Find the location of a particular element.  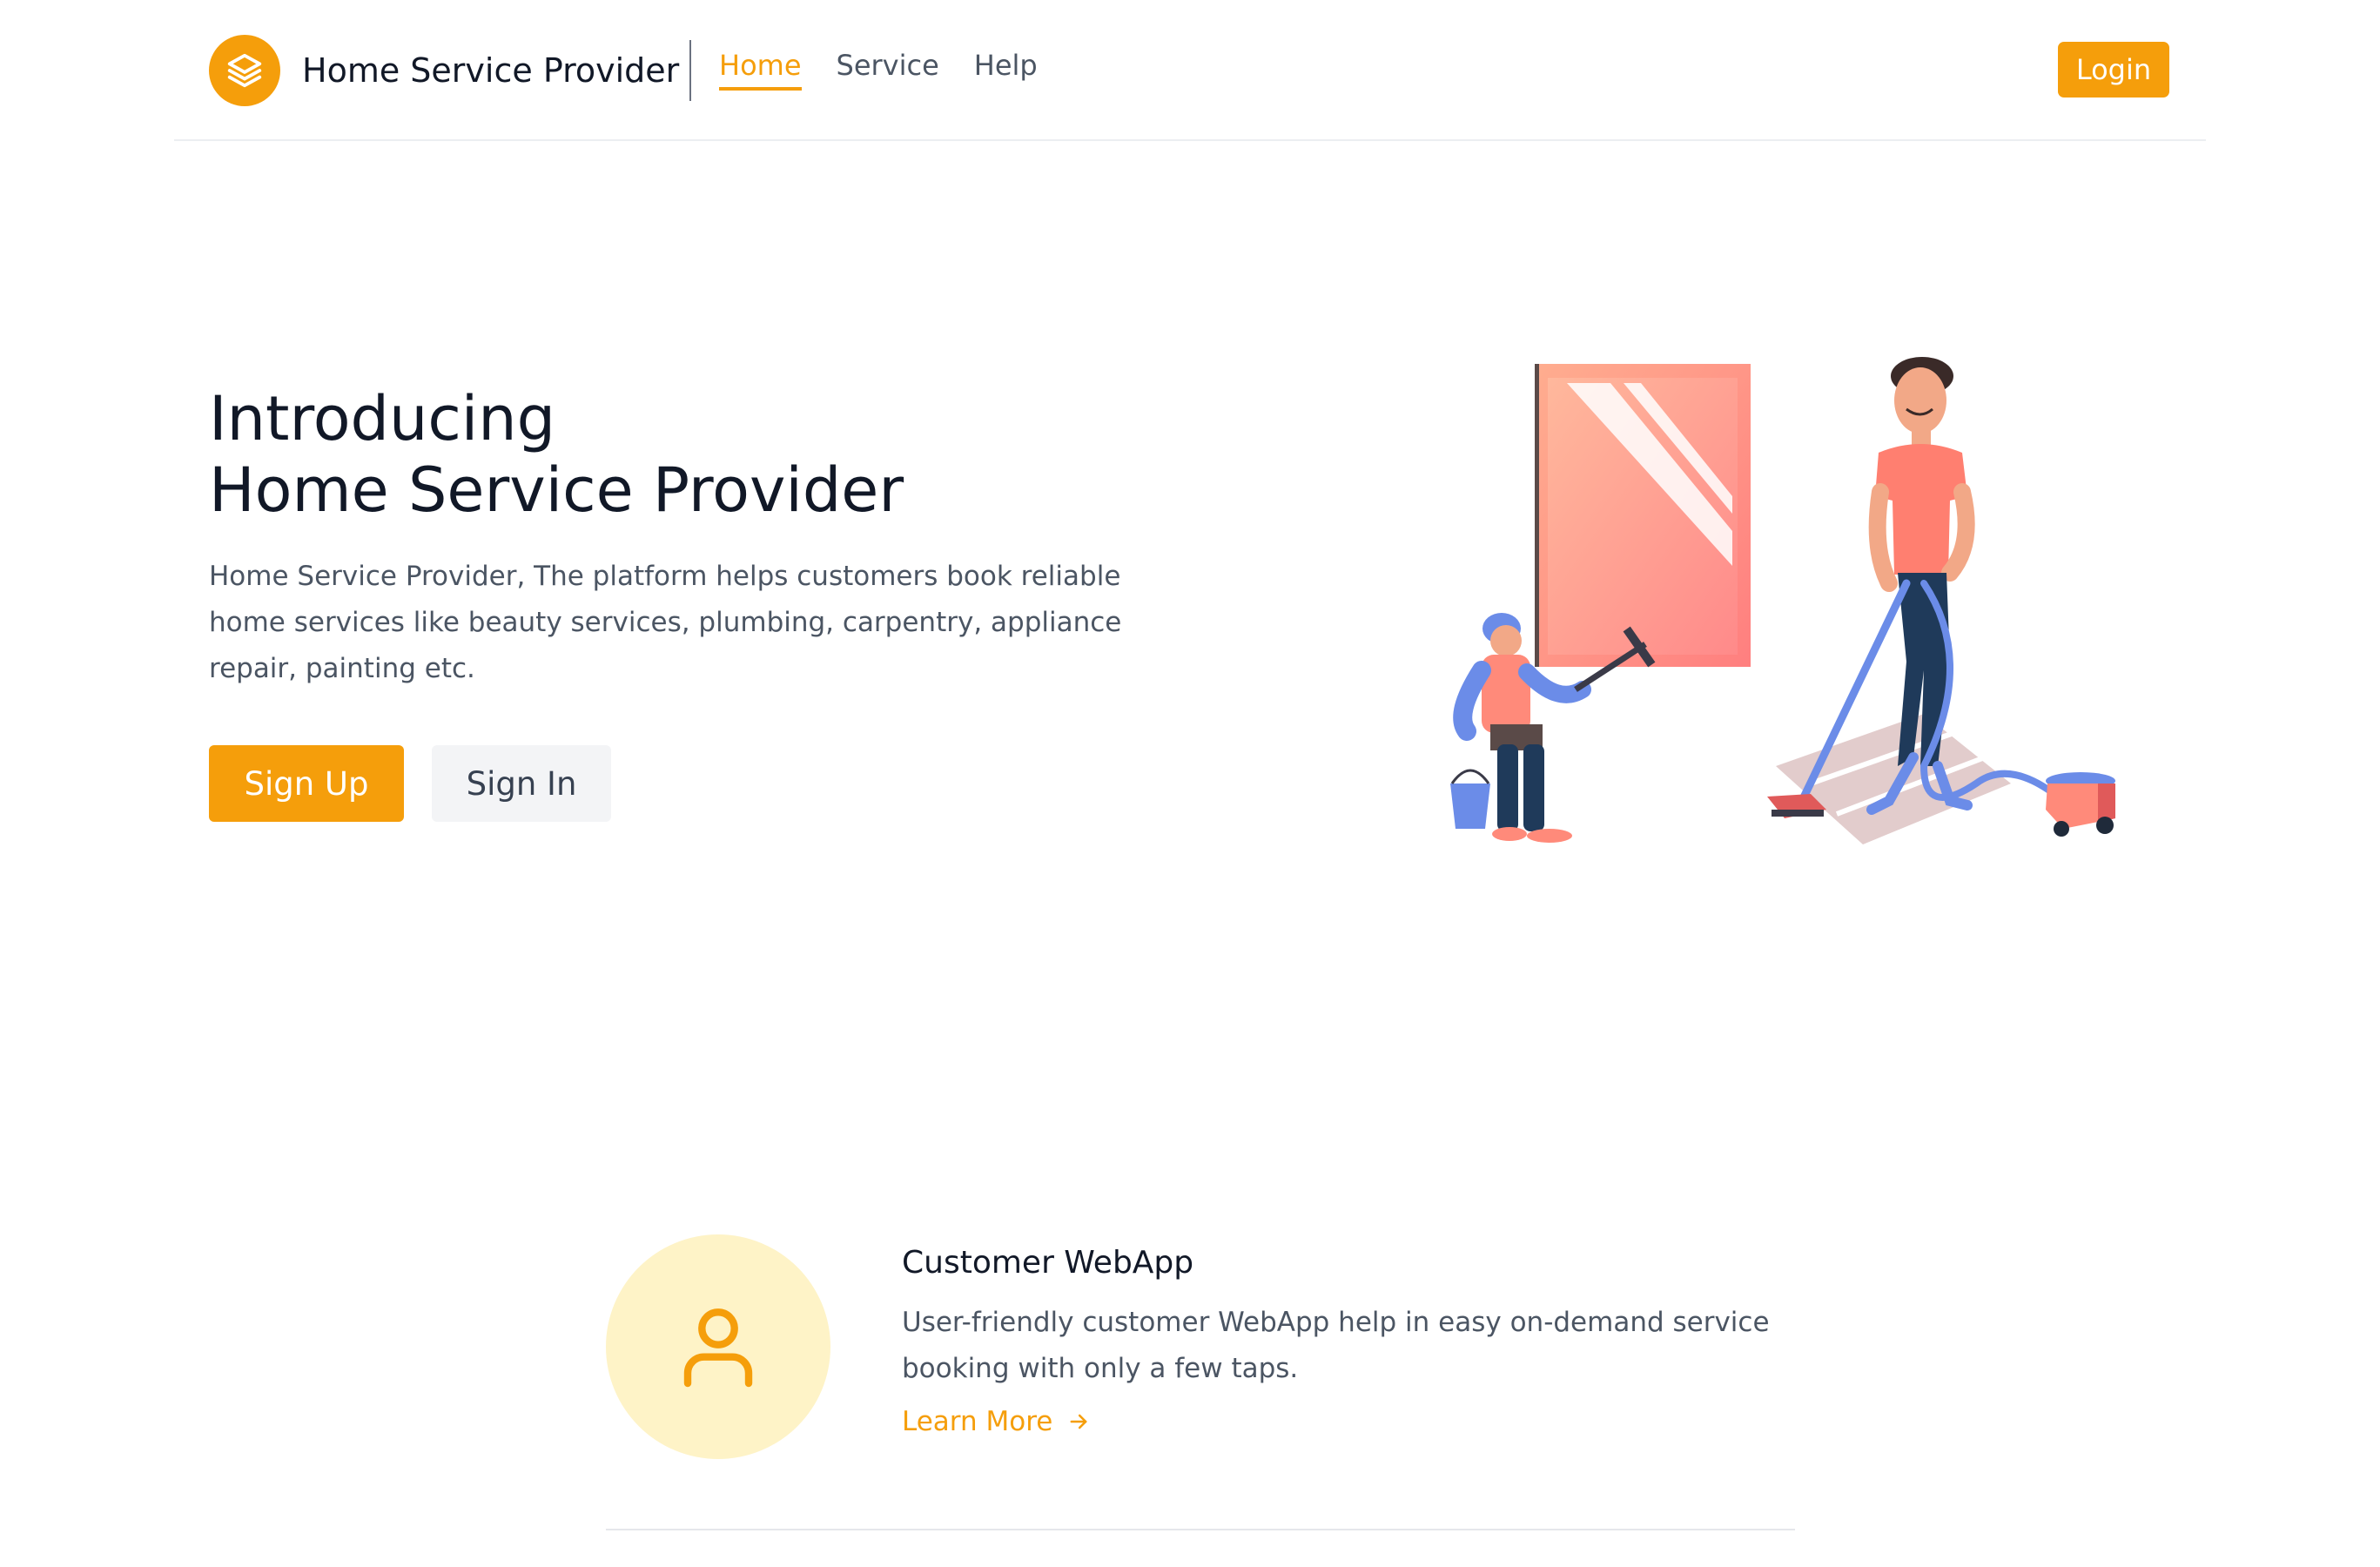

hero-title-line2: Home Service Provider is located at coordinates (556, 490).